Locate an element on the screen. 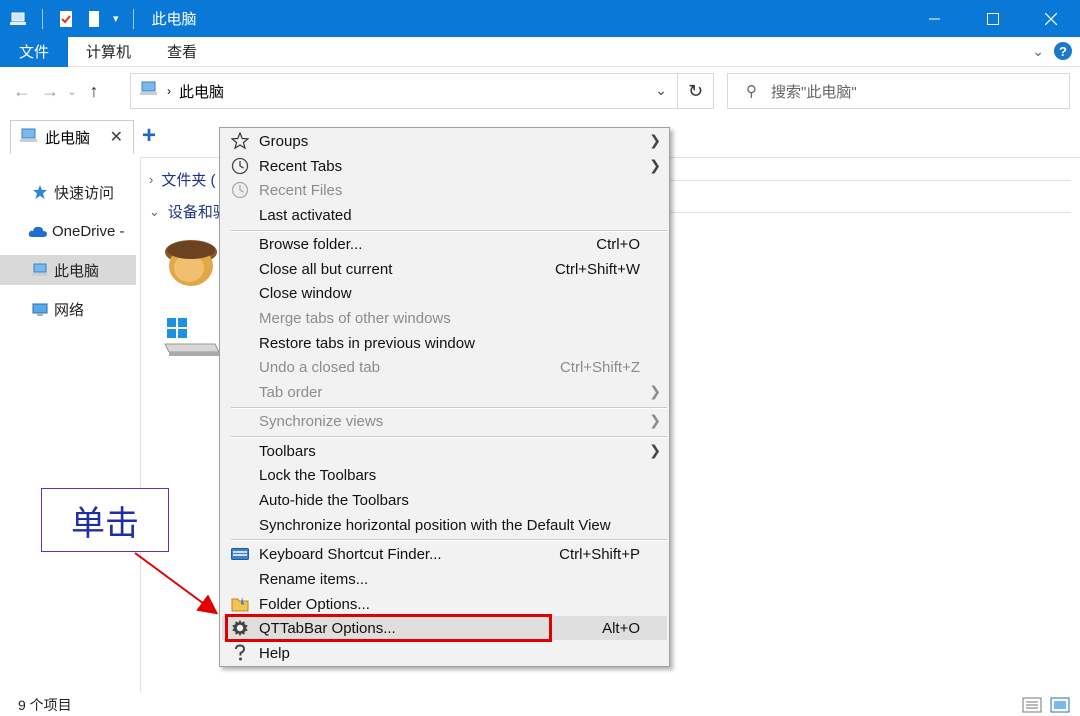 The height and width of the screenshot is (716, 1080). search-icon: ⚲ is located at coordinates (751, 91).